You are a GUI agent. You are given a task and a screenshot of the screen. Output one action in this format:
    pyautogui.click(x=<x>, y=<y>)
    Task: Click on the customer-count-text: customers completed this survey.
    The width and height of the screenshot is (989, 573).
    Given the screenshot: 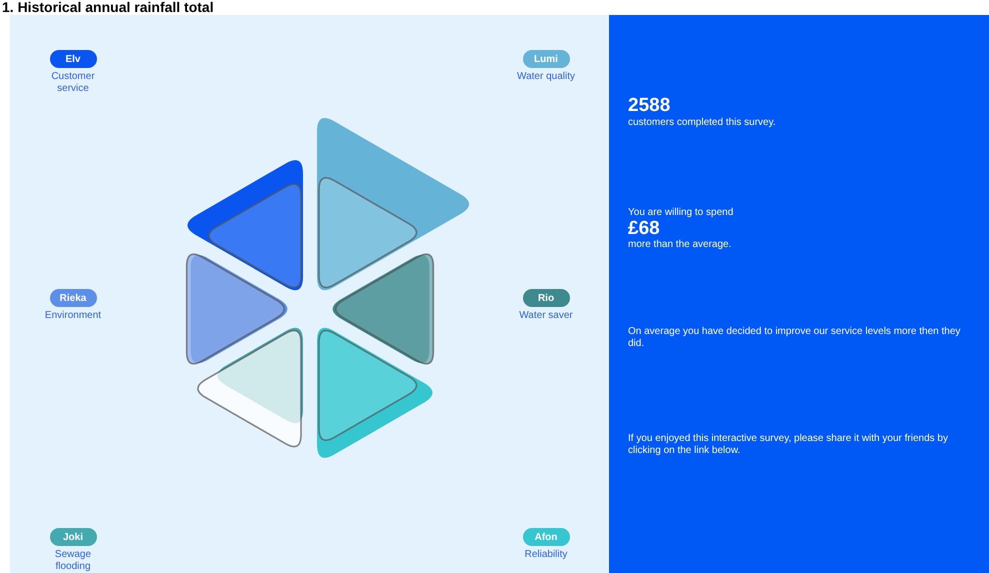 What is the action you would take?
    pyautogui.click(x=702, y=123)
    